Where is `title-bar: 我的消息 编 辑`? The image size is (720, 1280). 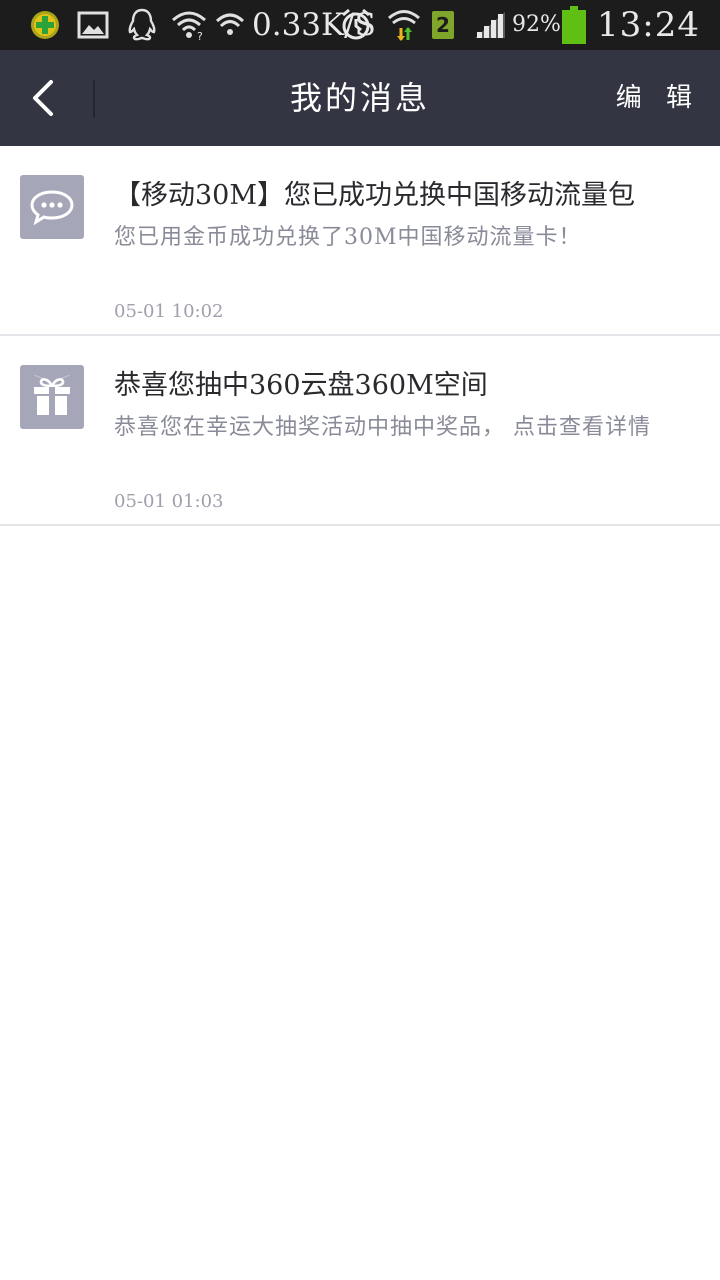 title-bar: 我的消息 编 辑 is located at coordinates (360, 98).